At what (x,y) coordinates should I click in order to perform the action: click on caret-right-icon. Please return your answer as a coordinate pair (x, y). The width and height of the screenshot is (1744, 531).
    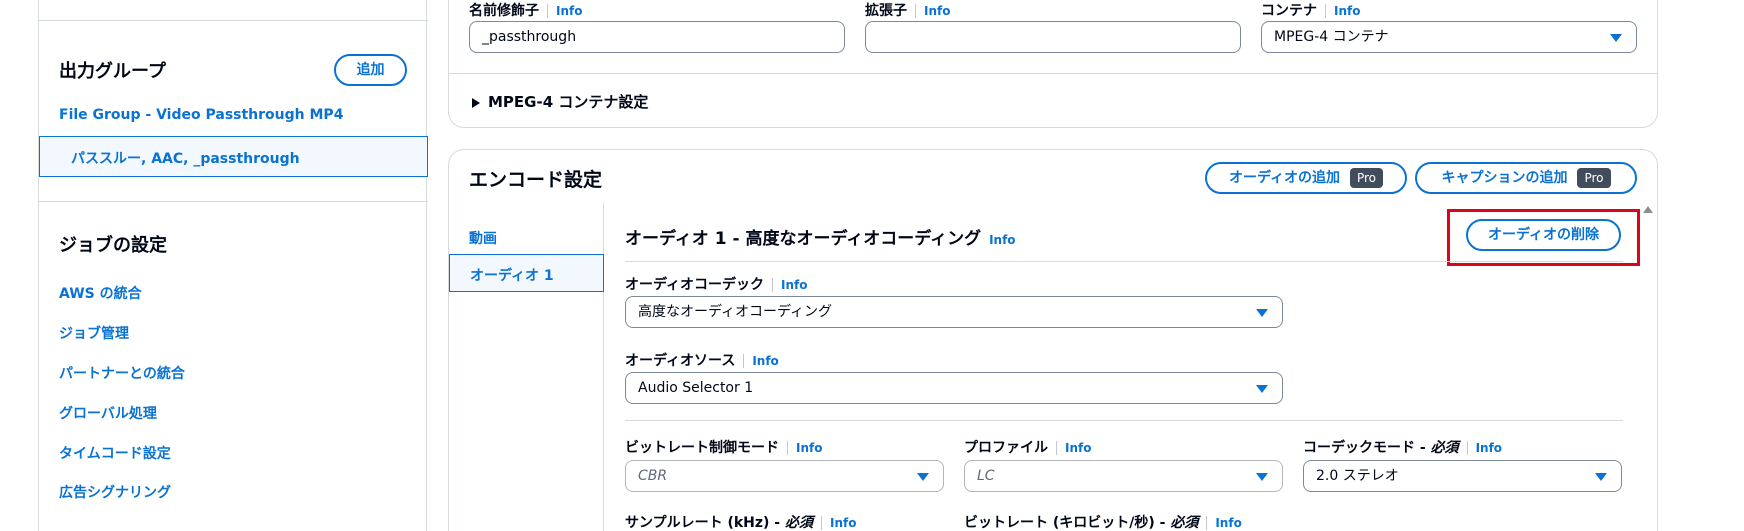
    Looking at the image, I should click on (476, 102).